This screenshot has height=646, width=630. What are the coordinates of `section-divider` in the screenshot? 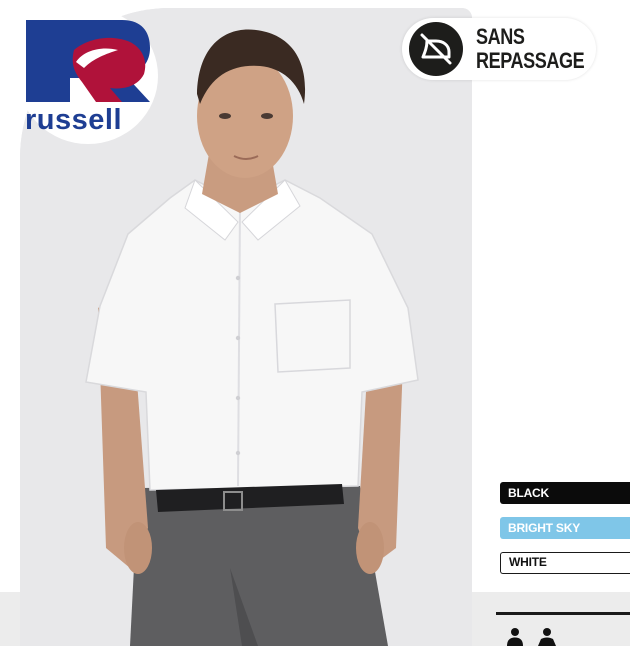 It's located at (563, 613).